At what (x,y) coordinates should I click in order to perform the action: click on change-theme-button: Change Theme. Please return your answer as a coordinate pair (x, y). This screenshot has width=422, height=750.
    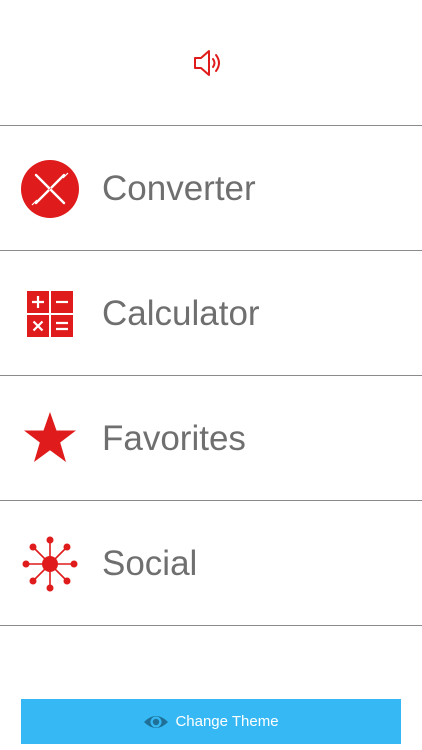
    Looking at the image, I should click on (211, 721).